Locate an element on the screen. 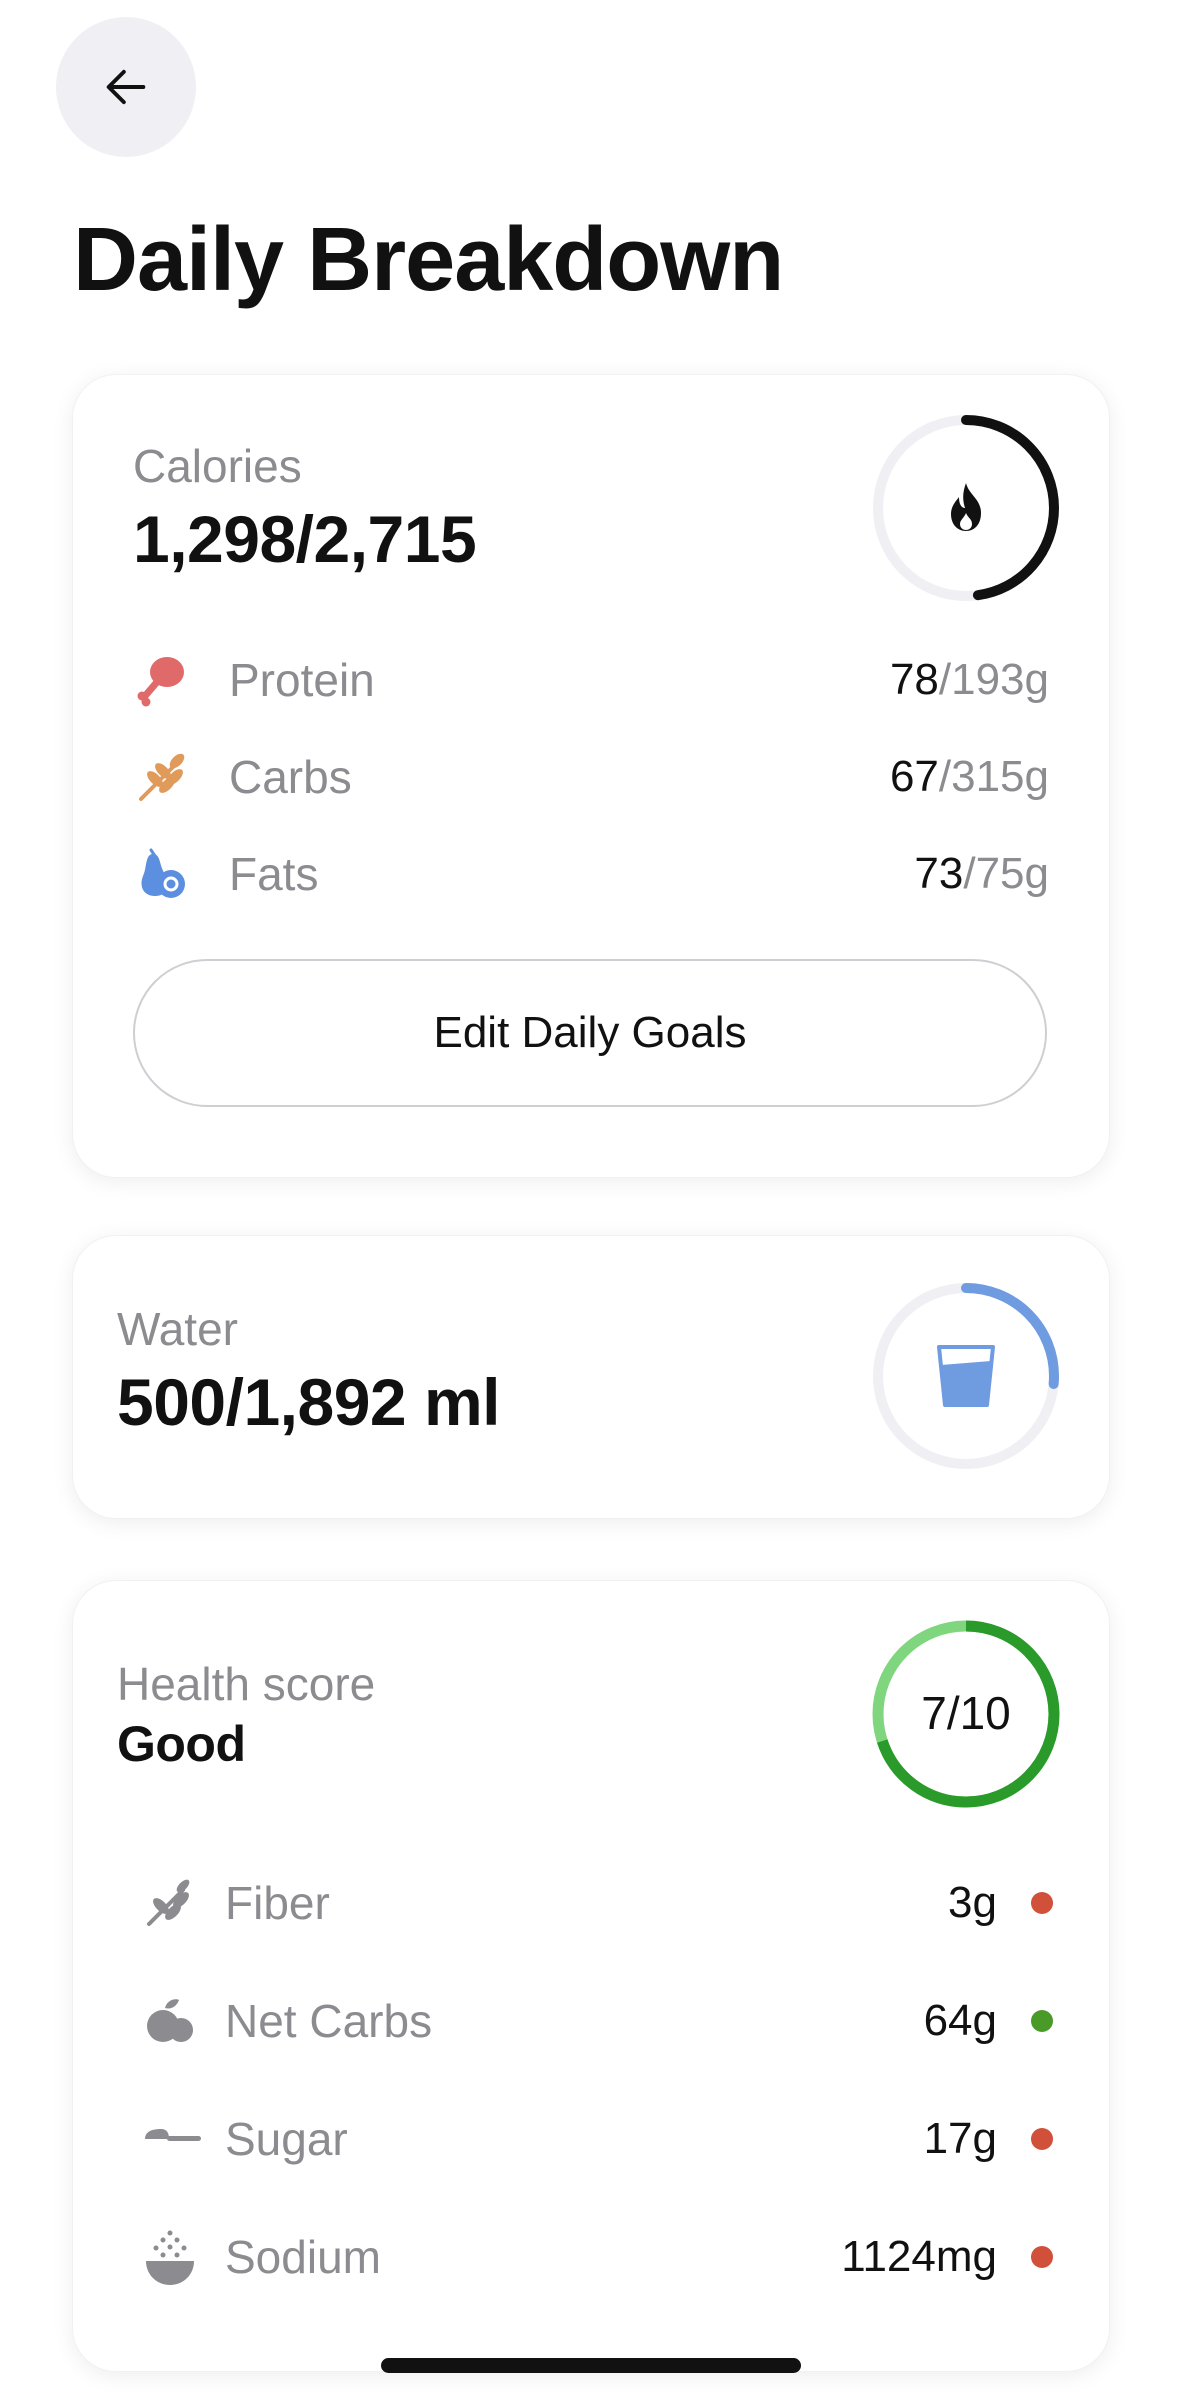 Image resolution: width=1179 pixels, height=2396 pixels. health-item-value: 1124mg is located at coordinates (919, 2256).